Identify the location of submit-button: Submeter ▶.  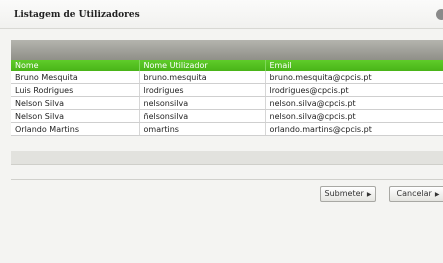
(348, 194).